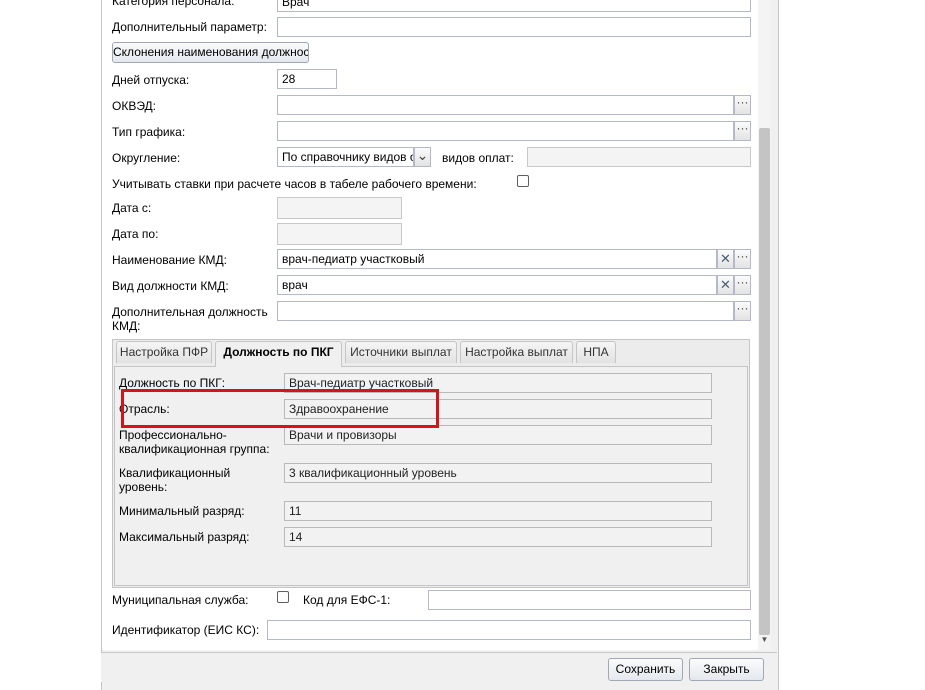  I want to click on schedule-type-field, so click(505, 131).